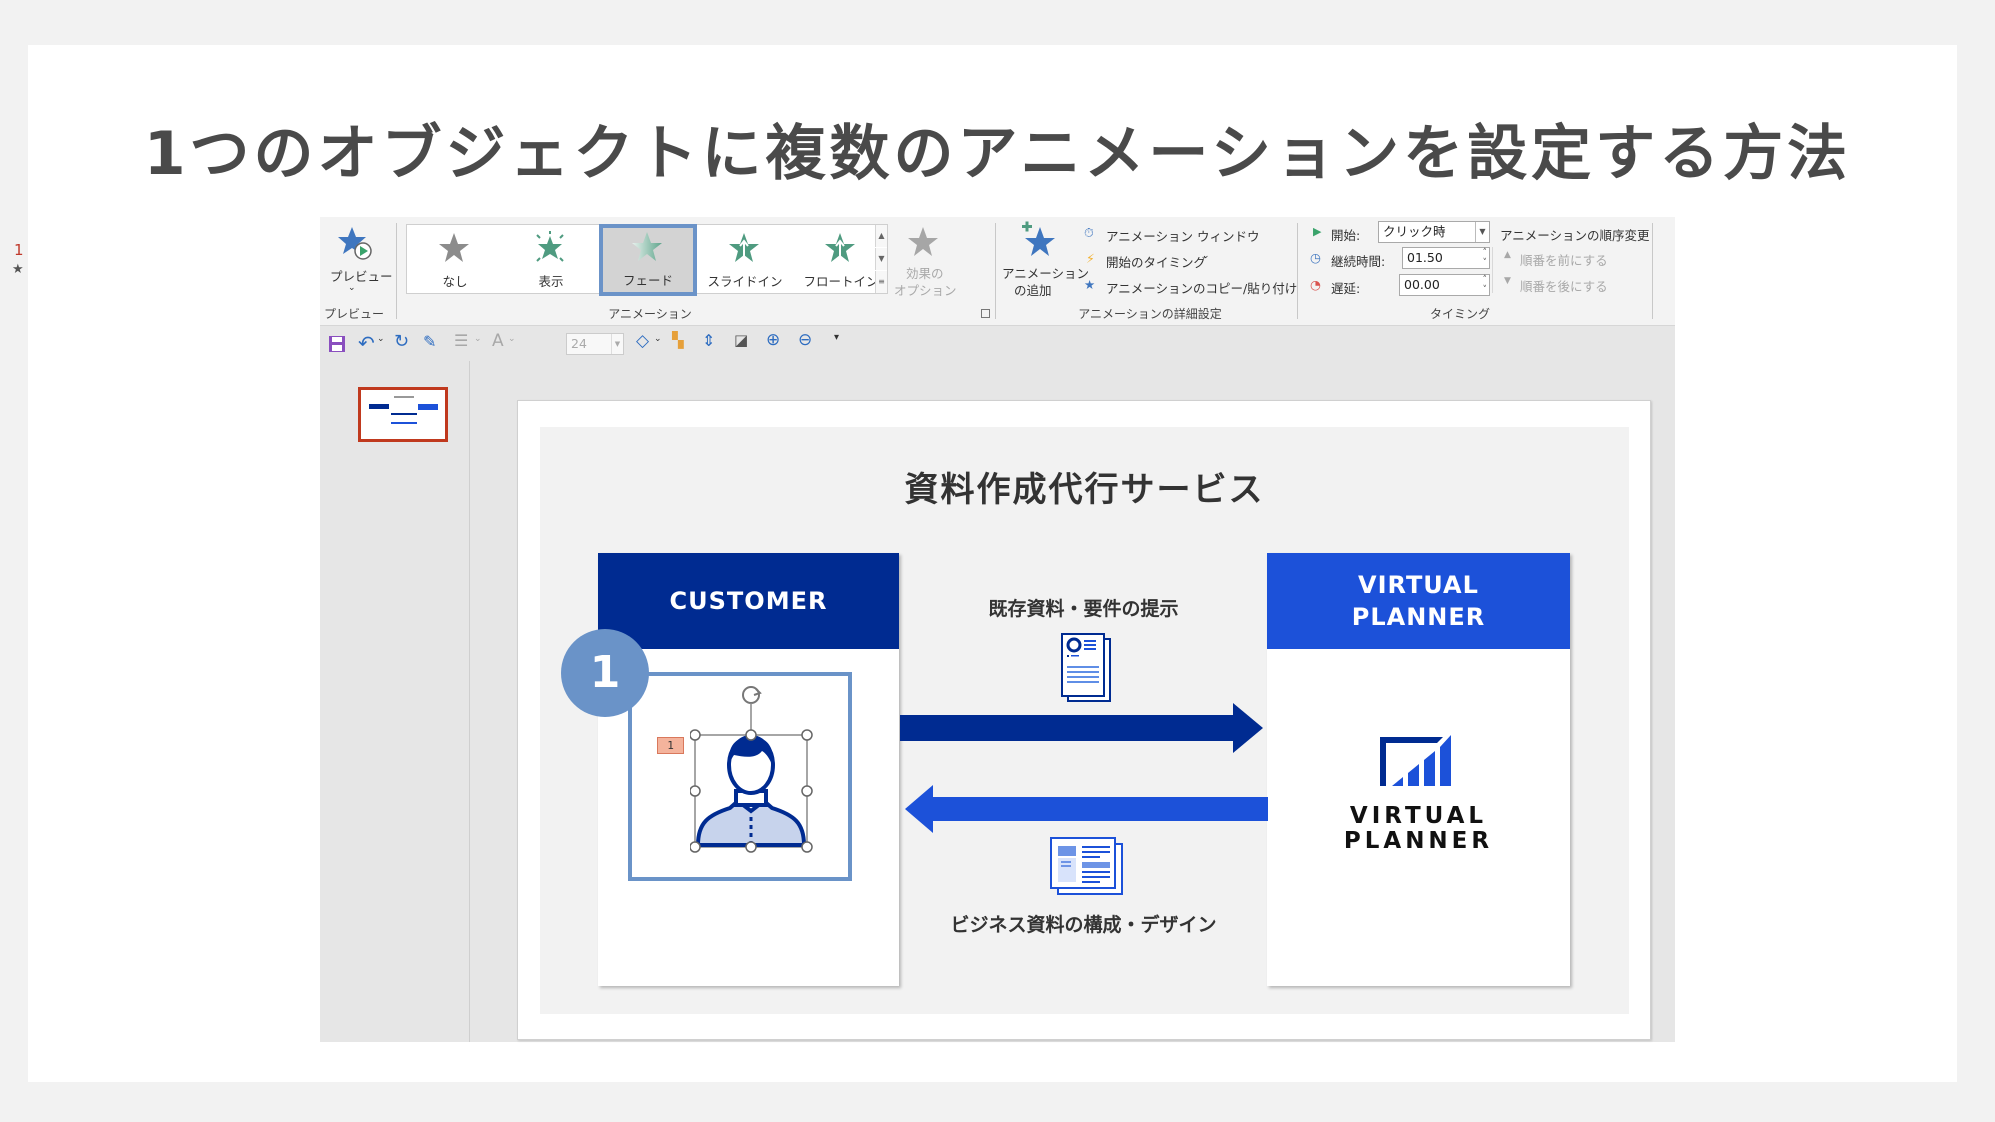 The image size is (1995, 1122). I want to click on arrow-to-customer, so click(1085, 810).